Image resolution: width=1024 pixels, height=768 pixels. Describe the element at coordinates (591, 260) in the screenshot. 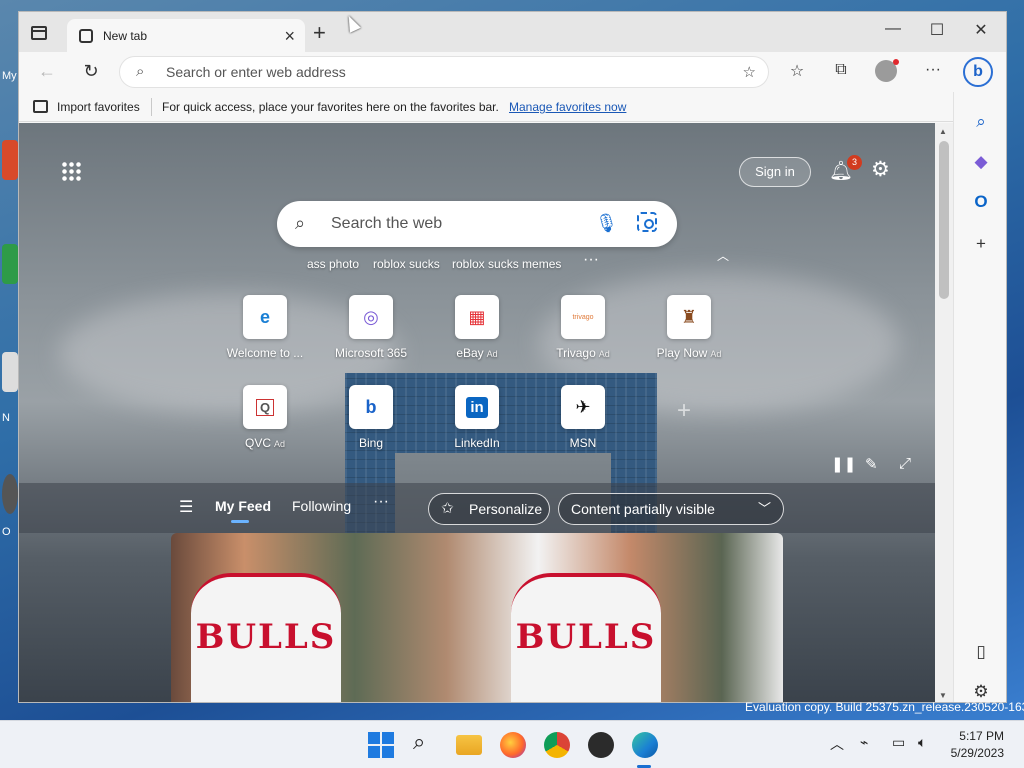

I see `trending-more-icon: ···` at that location.